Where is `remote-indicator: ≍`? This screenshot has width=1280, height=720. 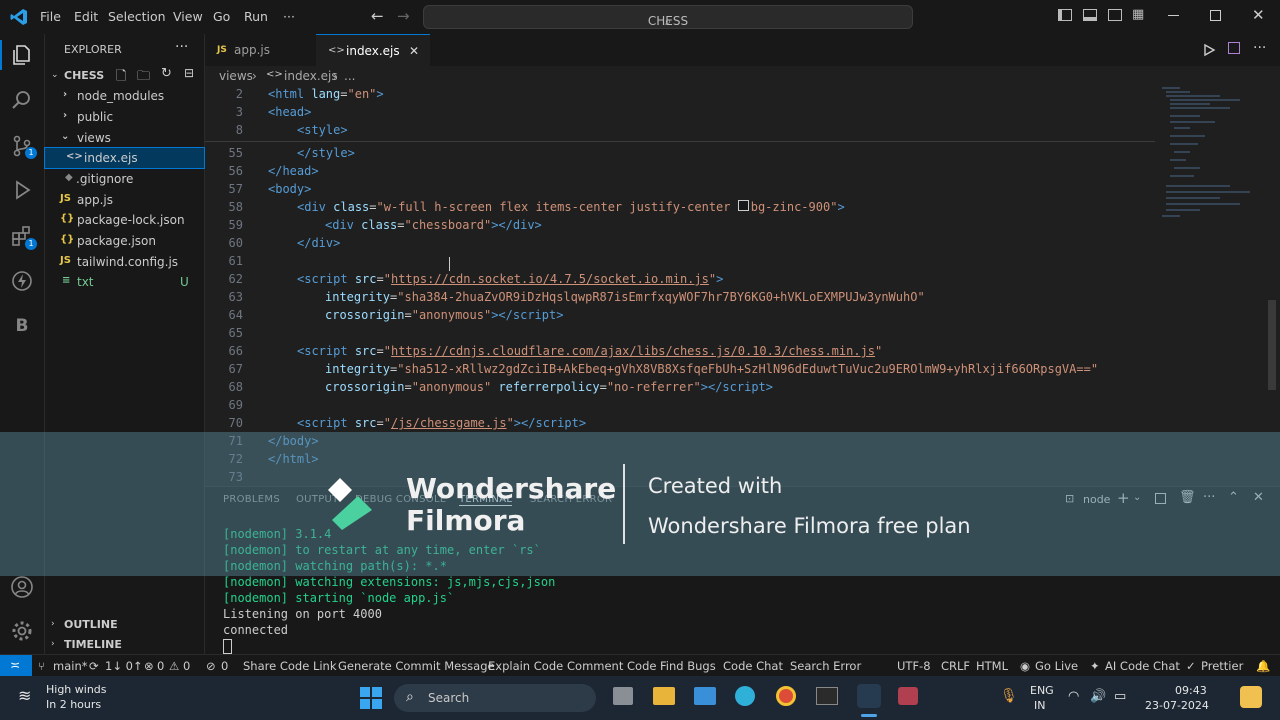 remote-indicator: ≍ is located at coordinates (16, 666).